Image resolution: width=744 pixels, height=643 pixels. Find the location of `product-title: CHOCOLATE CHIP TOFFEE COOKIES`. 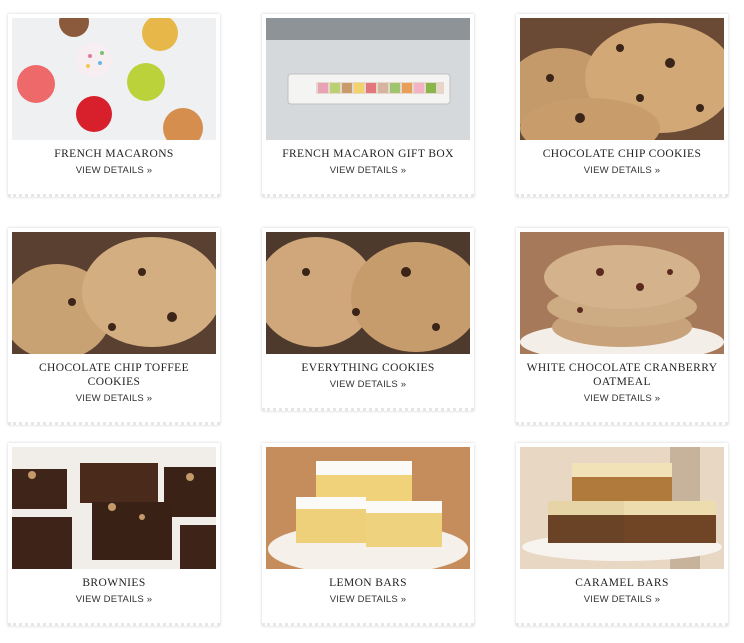

product-title: CHOCOLATE CHIP TOFFEE COOKIES is located at coordinates (114, 375).